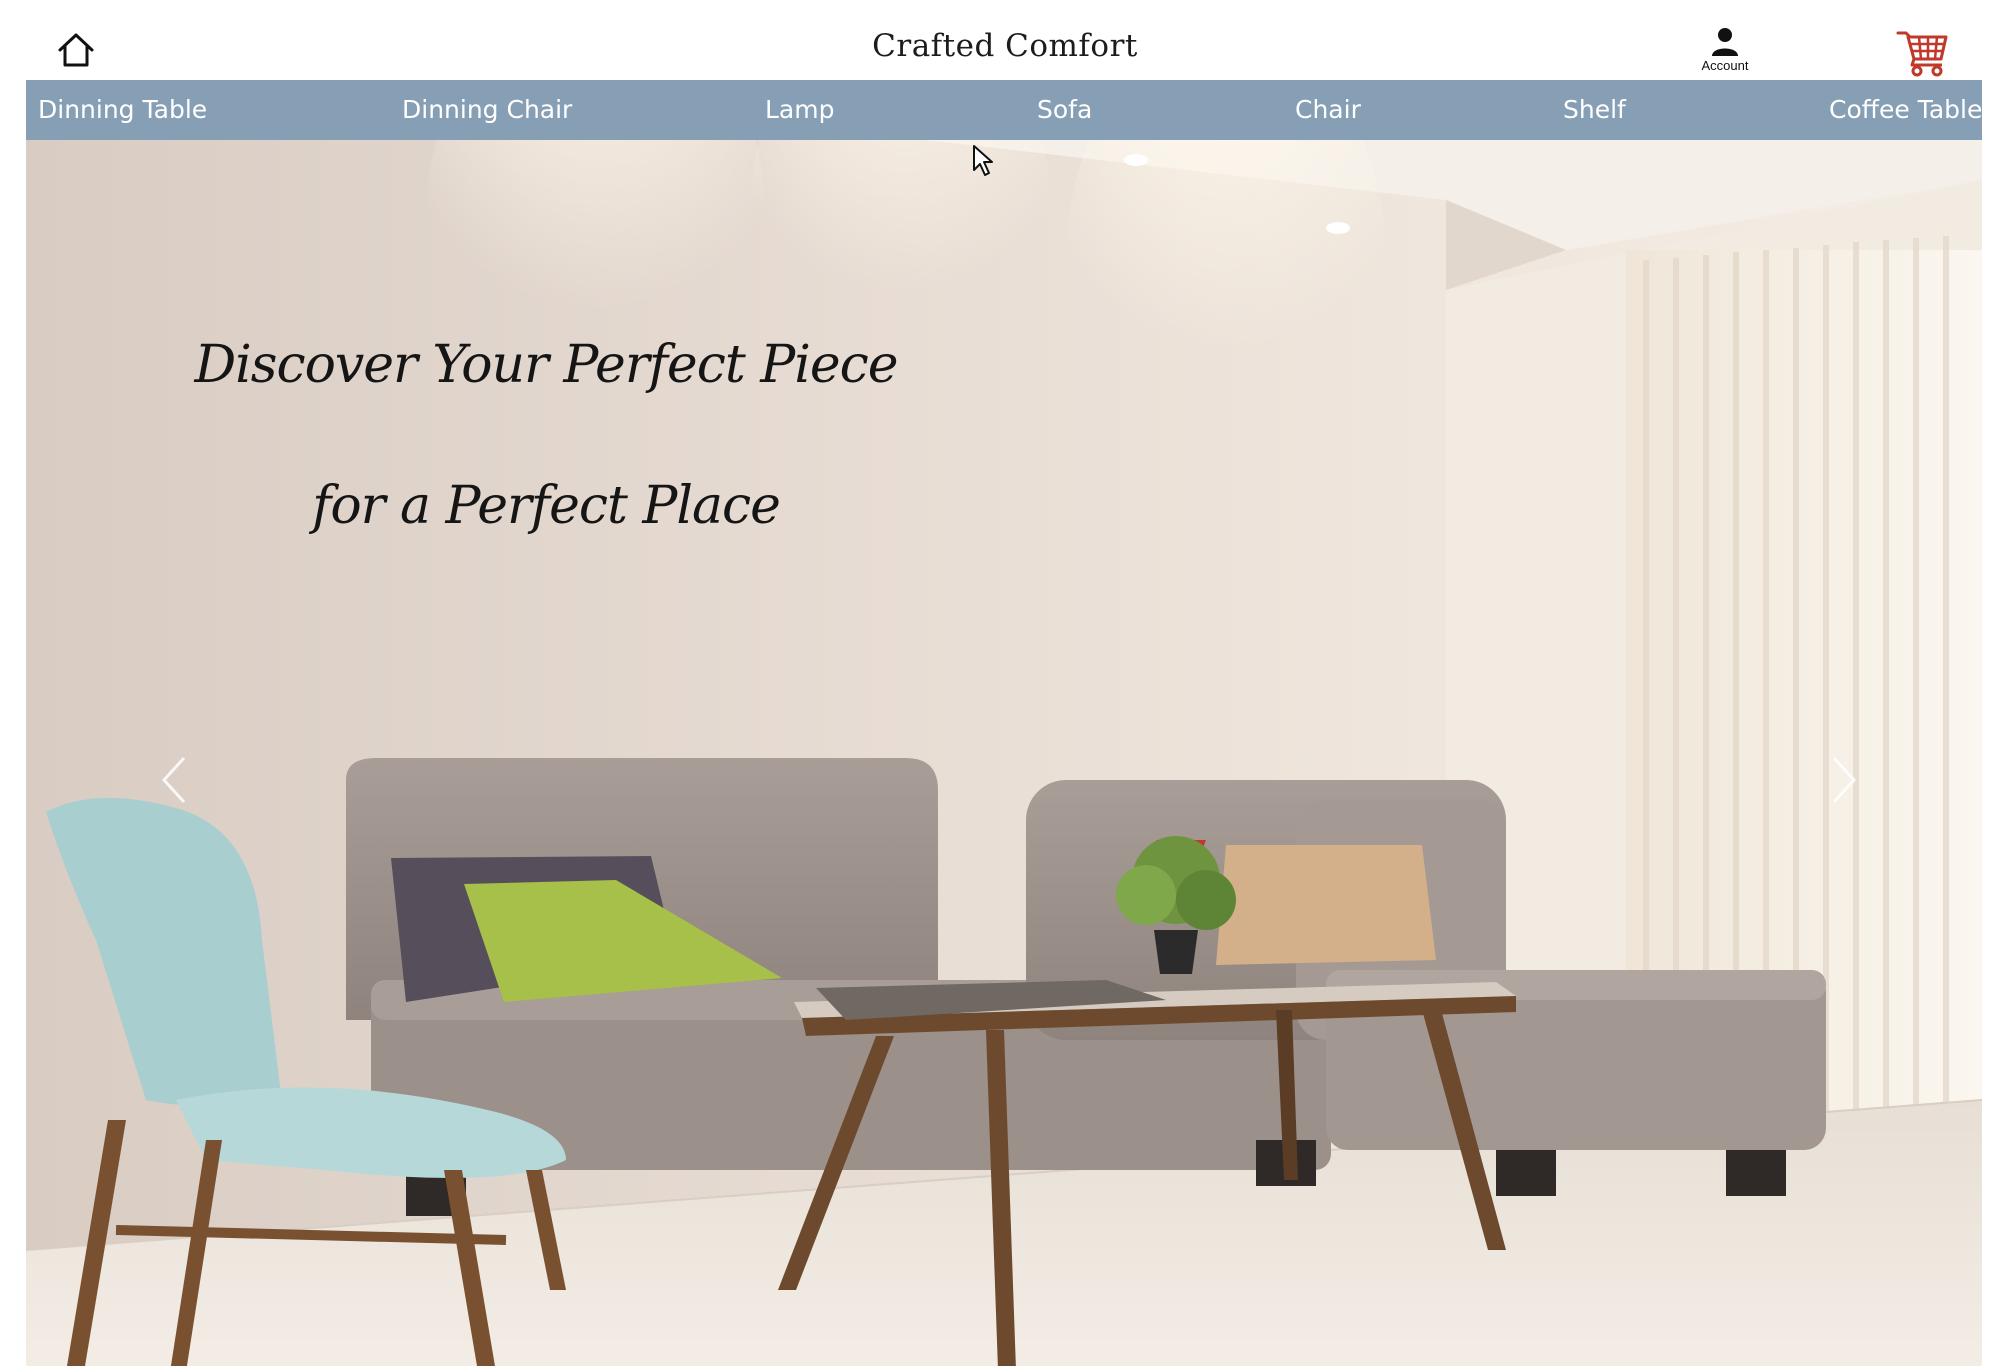 The height and width of the screenshot is (1366, 2010). Describe the element at coordinates (1725, 65) in the screenshot. I see `account-label: Account` at that location.